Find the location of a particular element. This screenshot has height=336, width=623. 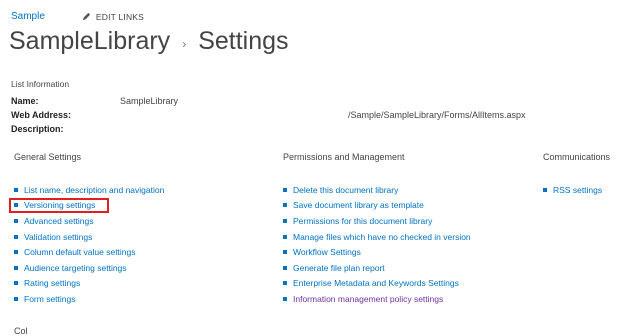

list-item: Delete this document library is located at coordinates (377, 190).